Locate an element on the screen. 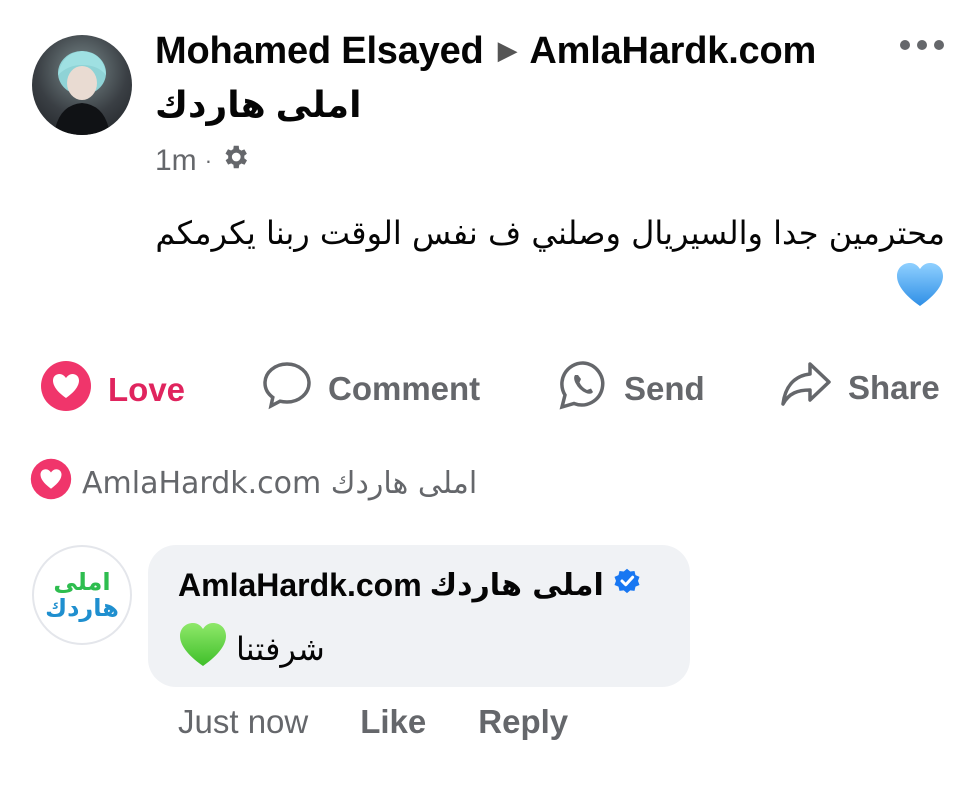 The height and width of the screenshot is (800, 965). comment-time: Just now is located at coordinates (243, 722).